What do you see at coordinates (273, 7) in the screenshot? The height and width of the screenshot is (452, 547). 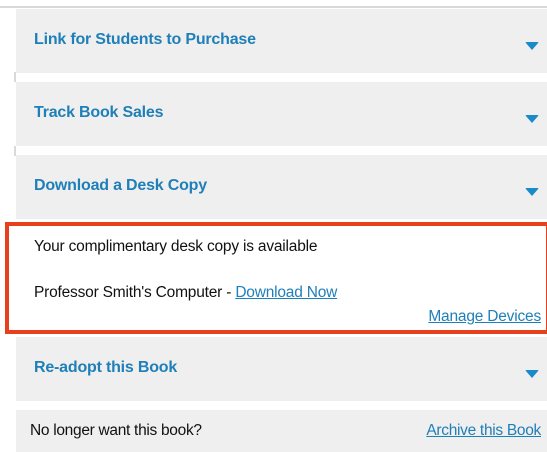 I see `top-divider` at bounding box center [273, 7].